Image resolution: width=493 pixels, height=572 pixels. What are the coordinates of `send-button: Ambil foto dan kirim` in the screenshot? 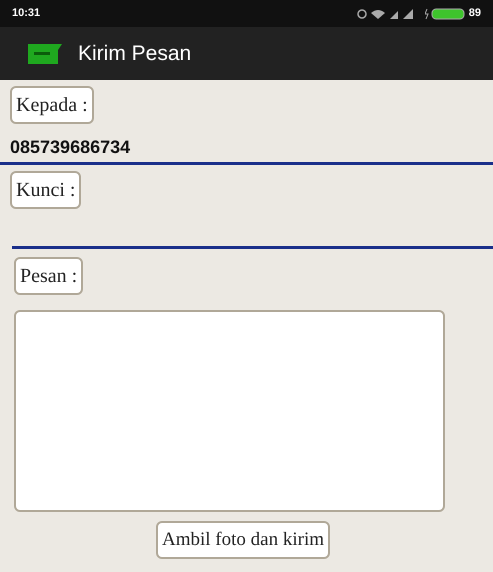 It's located at (243, 540).